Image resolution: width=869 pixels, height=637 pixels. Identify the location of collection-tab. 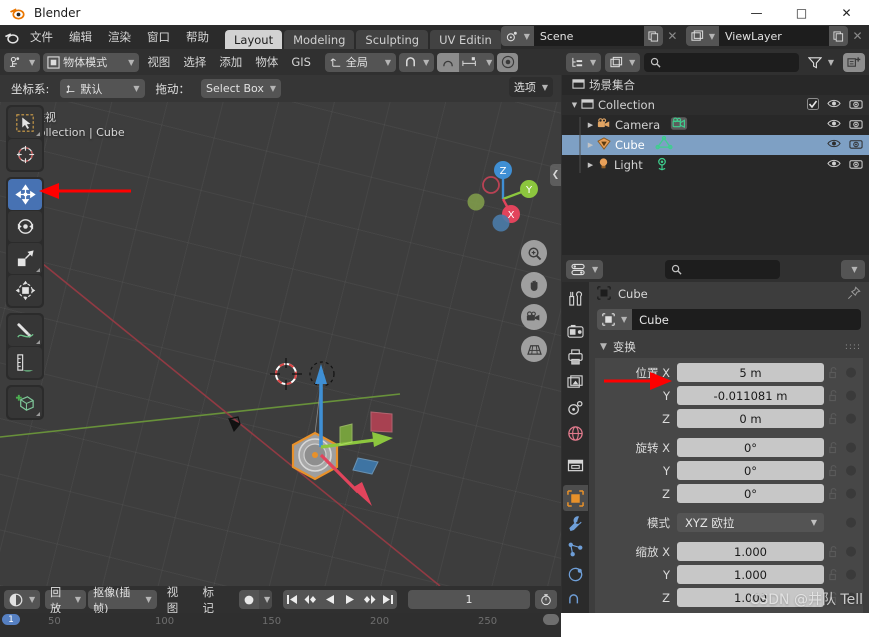
(575, 466).